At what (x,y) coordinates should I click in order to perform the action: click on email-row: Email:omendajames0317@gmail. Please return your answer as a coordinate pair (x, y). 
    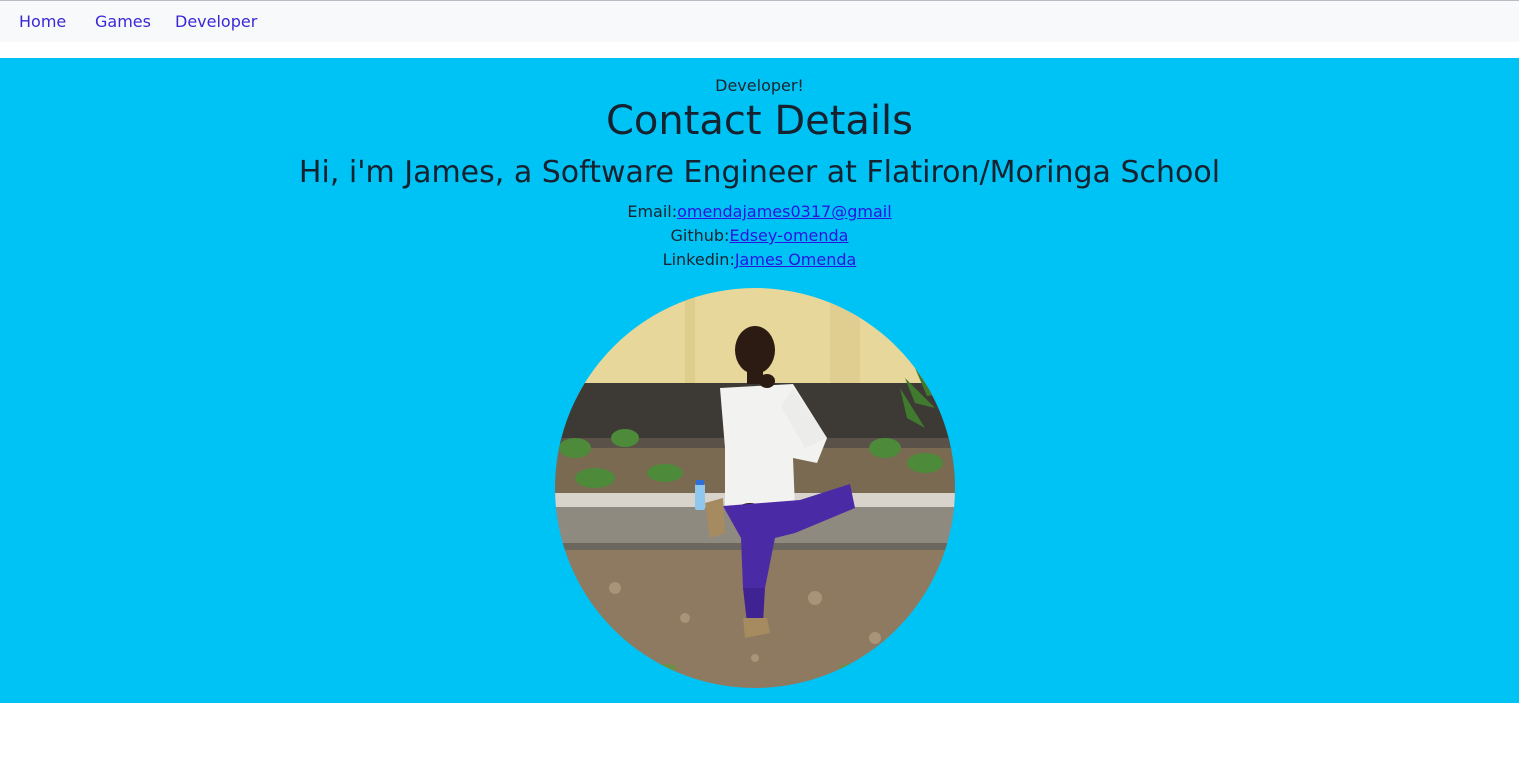
    Looking at the image, I should click on (759, 212).